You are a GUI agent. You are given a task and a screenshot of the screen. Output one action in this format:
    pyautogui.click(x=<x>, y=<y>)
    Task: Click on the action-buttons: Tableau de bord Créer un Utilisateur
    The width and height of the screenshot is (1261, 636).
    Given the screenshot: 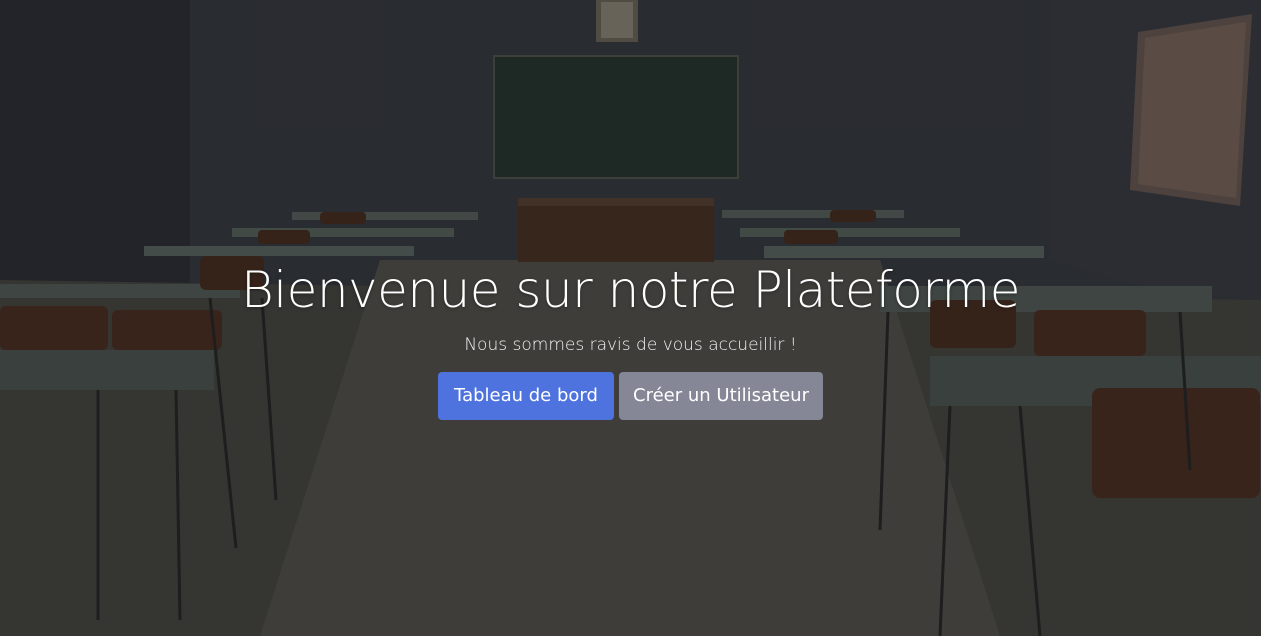 What is the action you would take?
    pyautogui.click(x=630, y=396)
    